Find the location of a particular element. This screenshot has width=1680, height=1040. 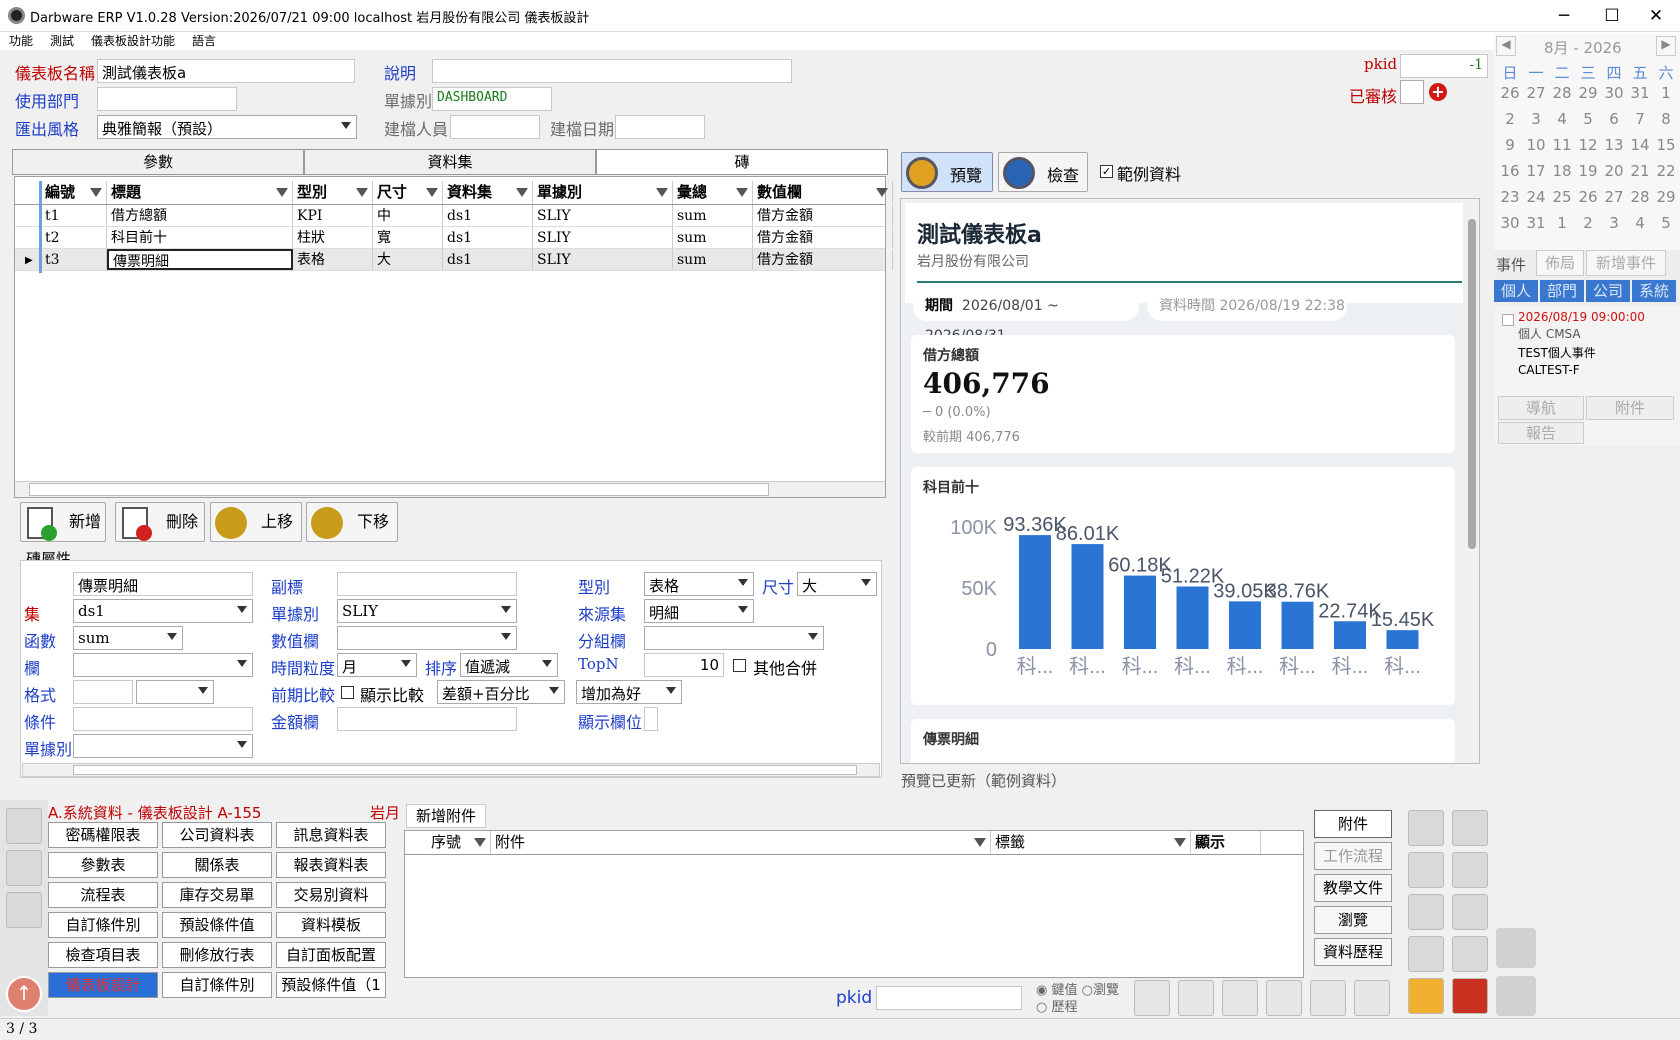

add-event-button: 新增事件 is located at coordinates (1626, 263).